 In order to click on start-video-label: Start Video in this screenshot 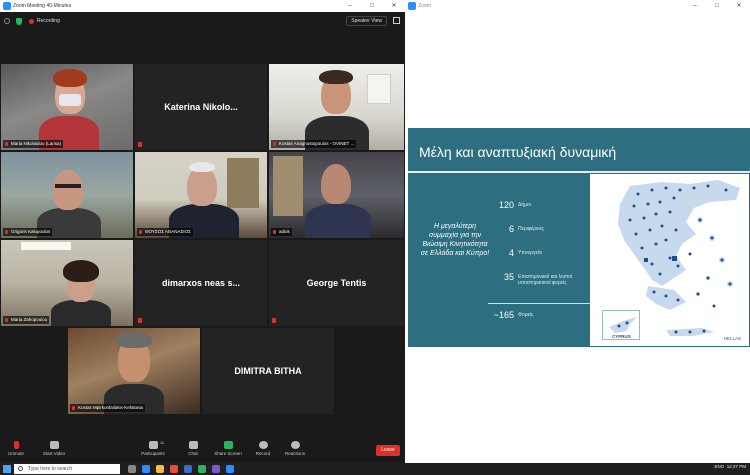, I will do `click(54, 453)`.